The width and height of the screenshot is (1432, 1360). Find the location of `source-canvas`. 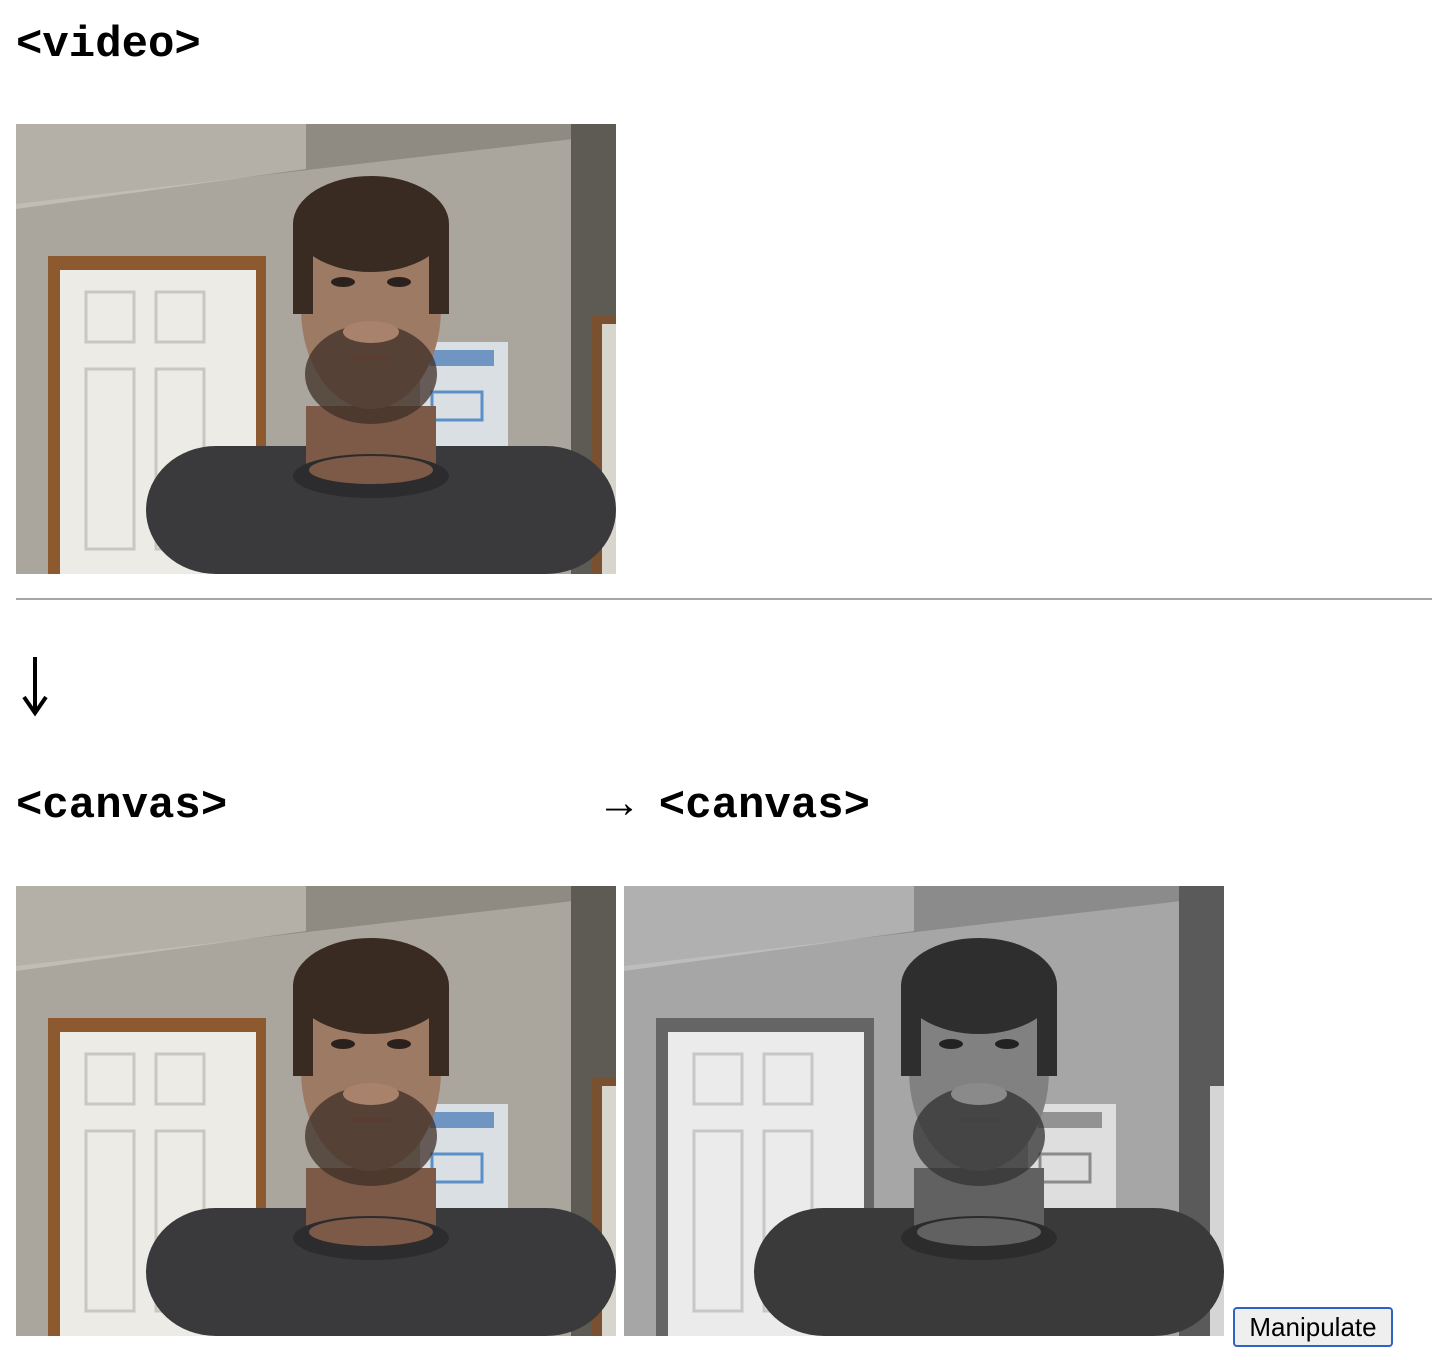

source-canvas is located at coordinates (316, 1111).